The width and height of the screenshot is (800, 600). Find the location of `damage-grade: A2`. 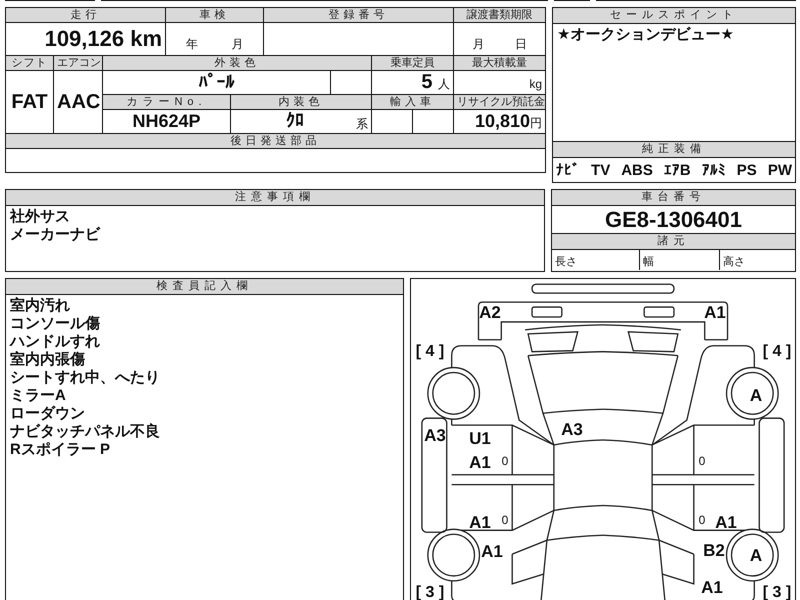

damage-grade: A2 is located at coordinates (490, 313).